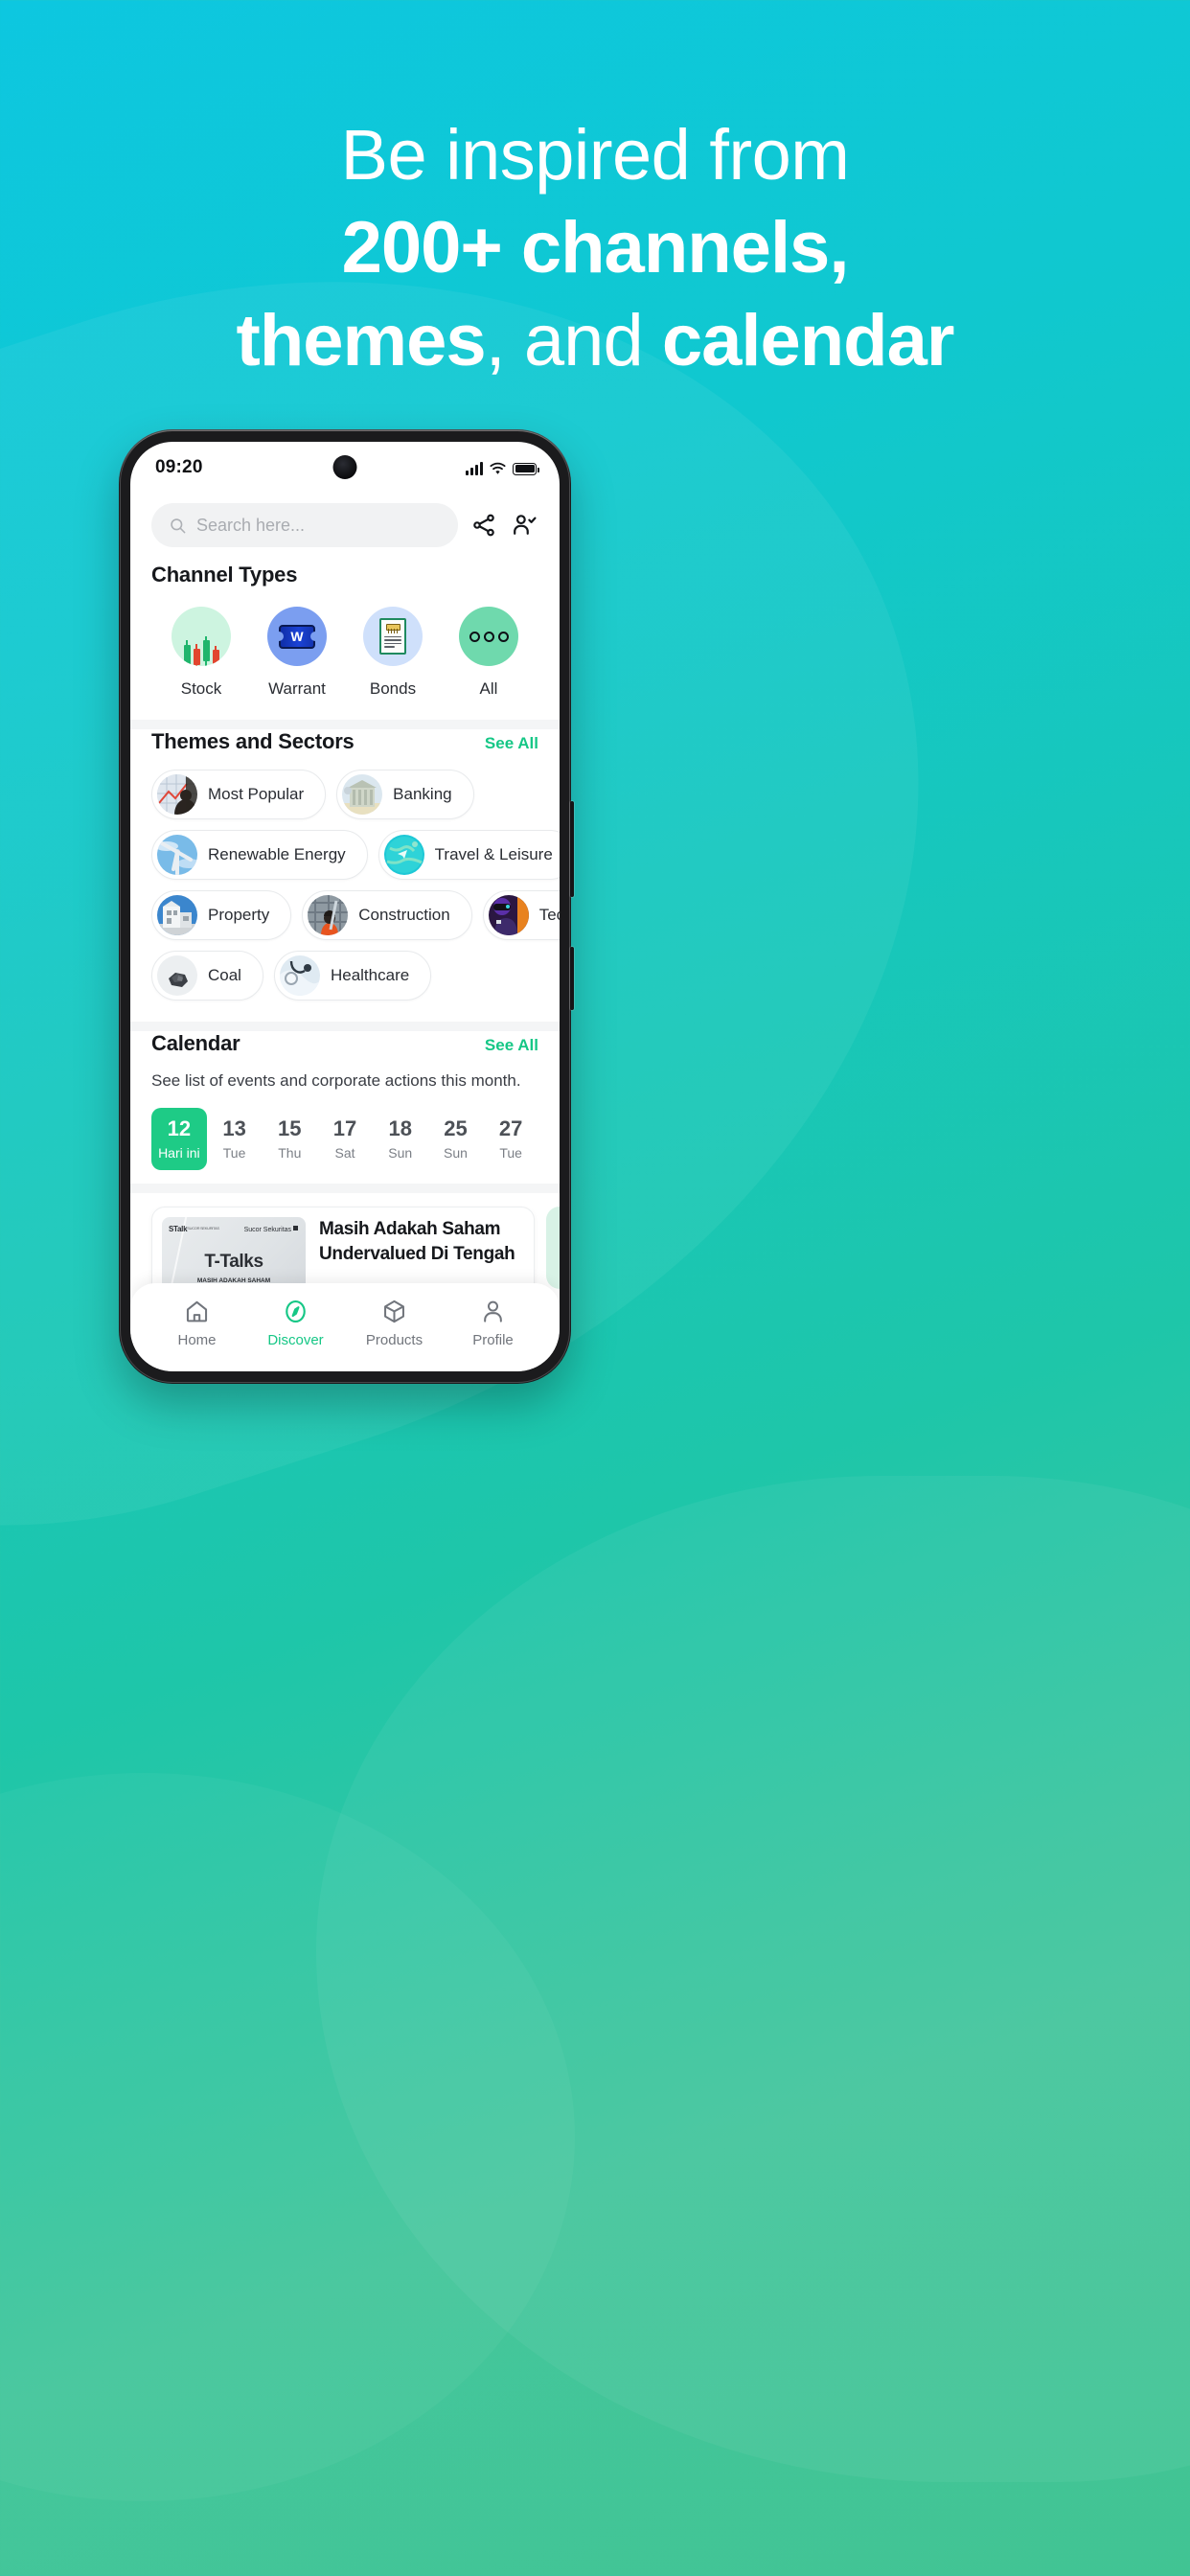  Describe the element at coordinates (179, 1128) in the screenshot. I see `date-number: 12` at that location.